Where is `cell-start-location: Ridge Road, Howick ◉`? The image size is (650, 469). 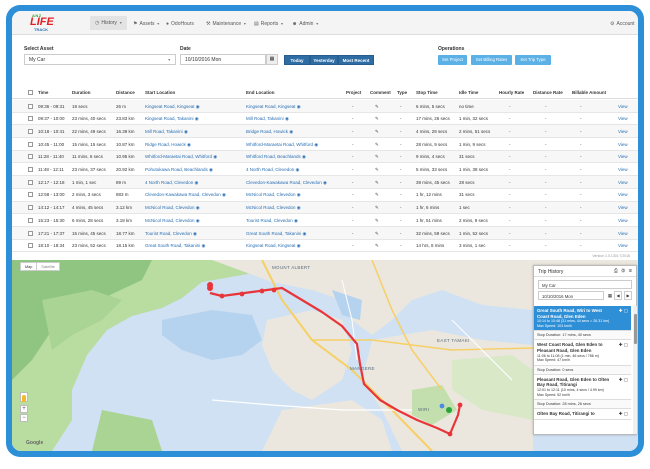
cell-start-location: Ridge Road, Howick ◉ is located at coordinates (168, 145).